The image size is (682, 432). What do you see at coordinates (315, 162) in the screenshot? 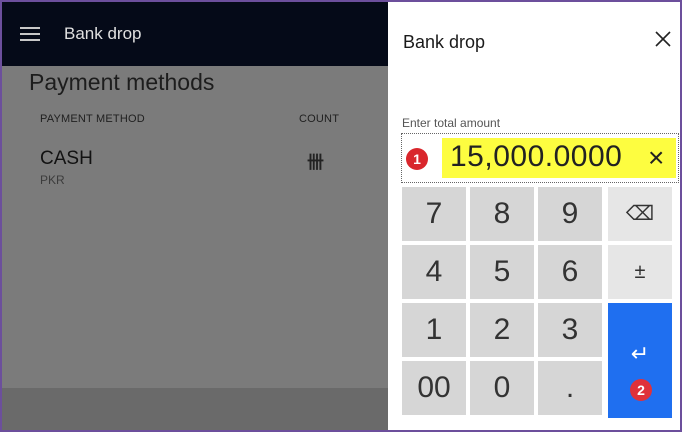
I see `tally-count-icon: 卌` at bounding box center [315, 162].